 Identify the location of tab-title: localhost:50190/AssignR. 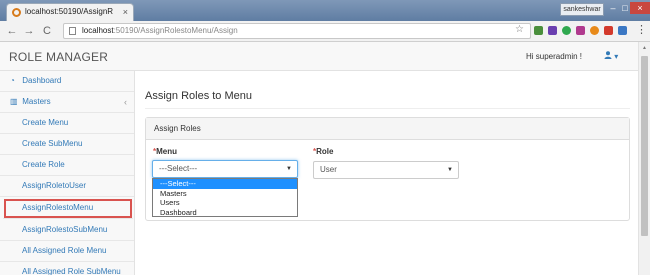
(69, 11).